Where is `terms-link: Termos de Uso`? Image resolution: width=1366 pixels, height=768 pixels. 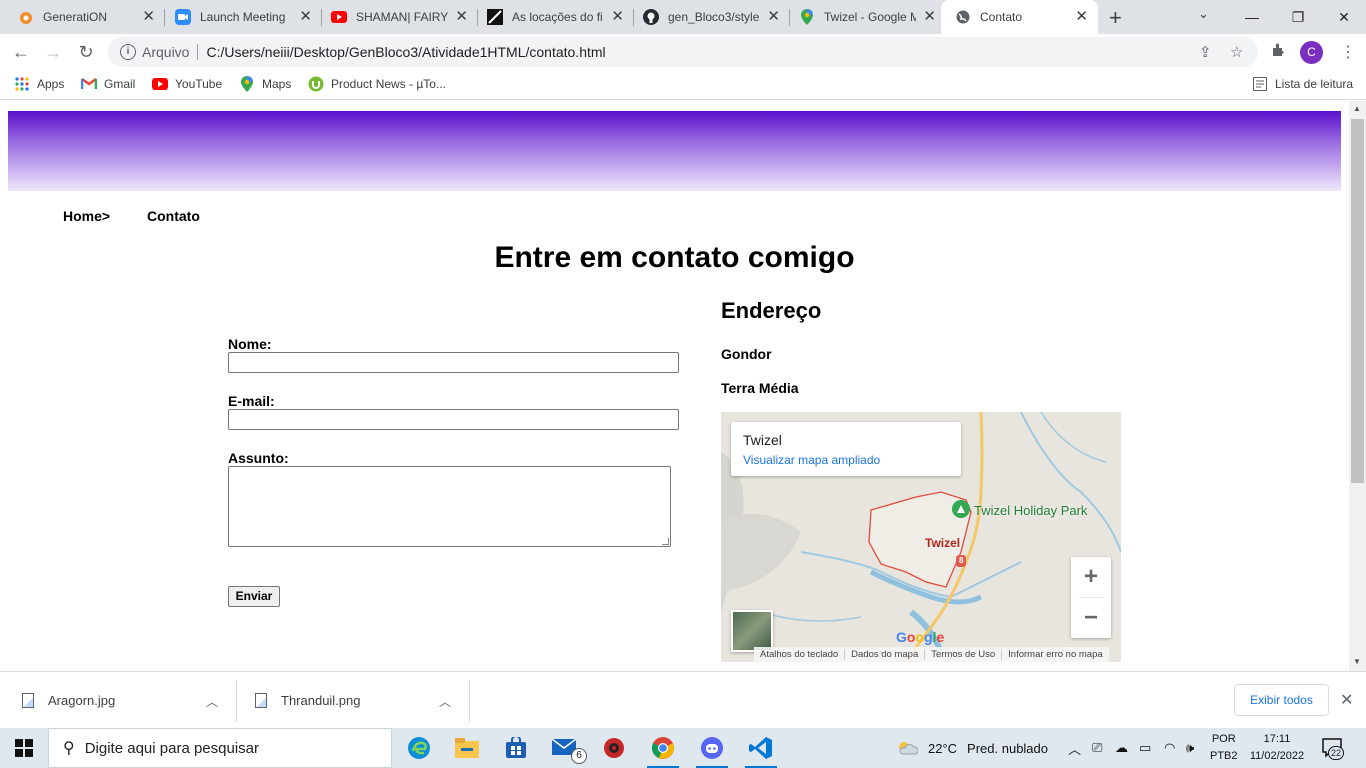 terms-link: Termos de Uso is located at coordinates (964, 654).